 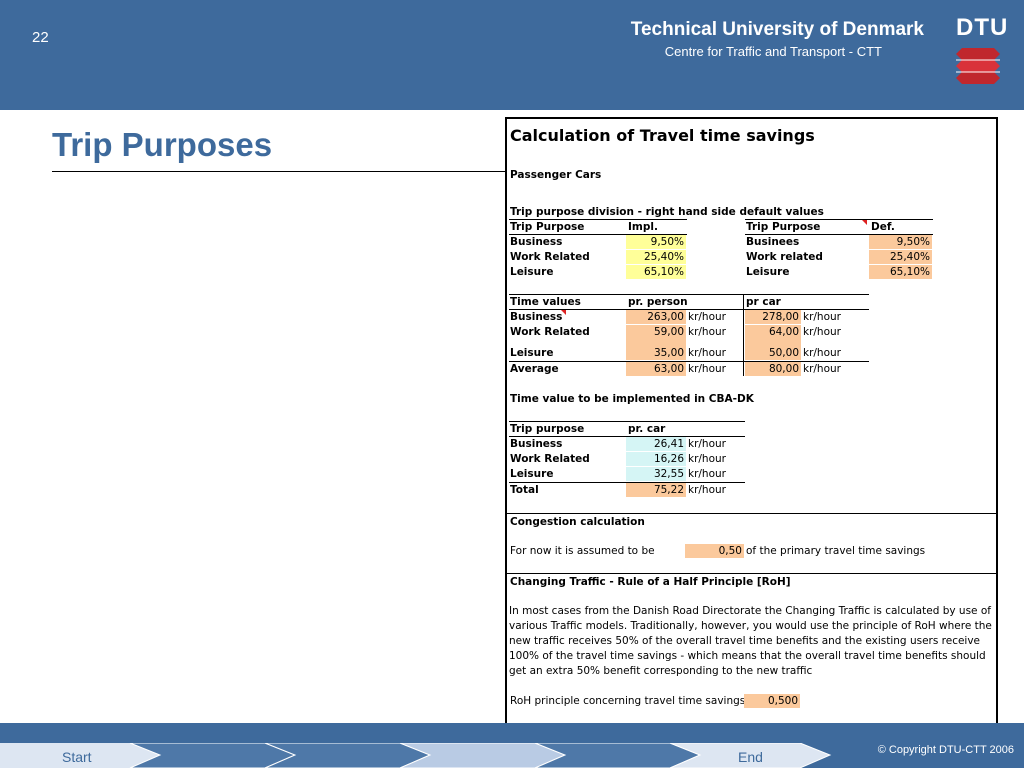 What do you see at coordinates (784, 257) in the screenshot?
I see `division-row-label-right: Work related` at bounding box center [784, 257].